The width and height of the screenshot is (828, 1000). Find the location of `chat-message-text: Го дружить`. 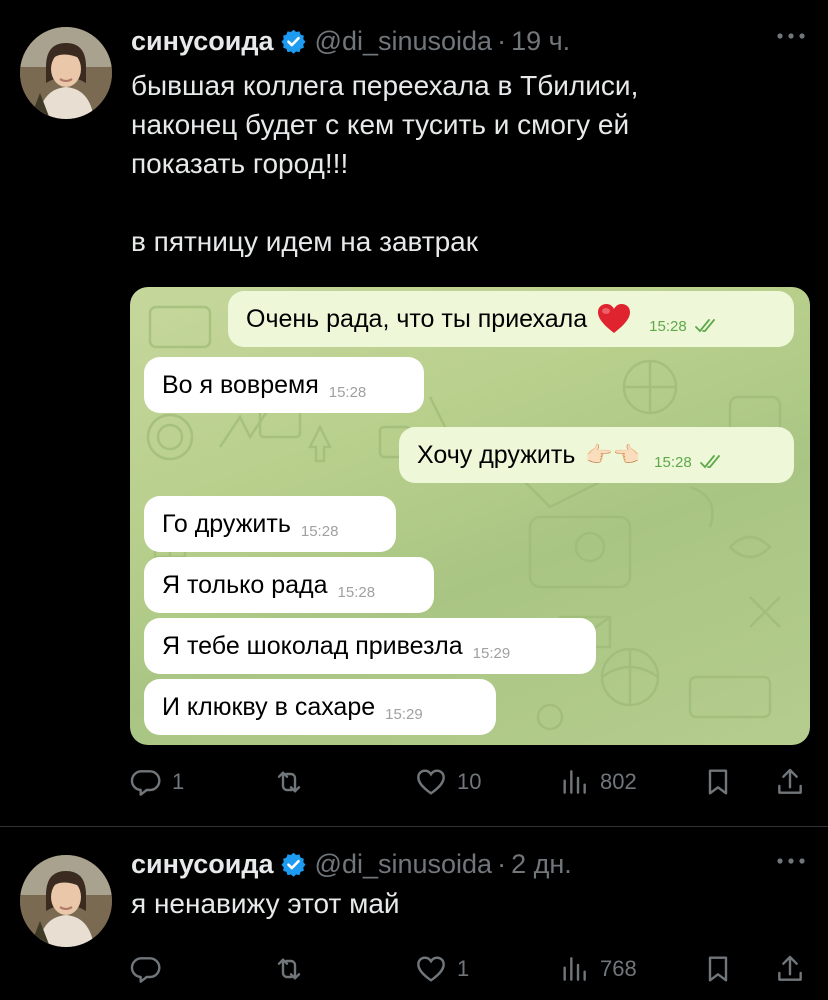

chat-message-text: Го дружить is located at coordinates (226, 523).